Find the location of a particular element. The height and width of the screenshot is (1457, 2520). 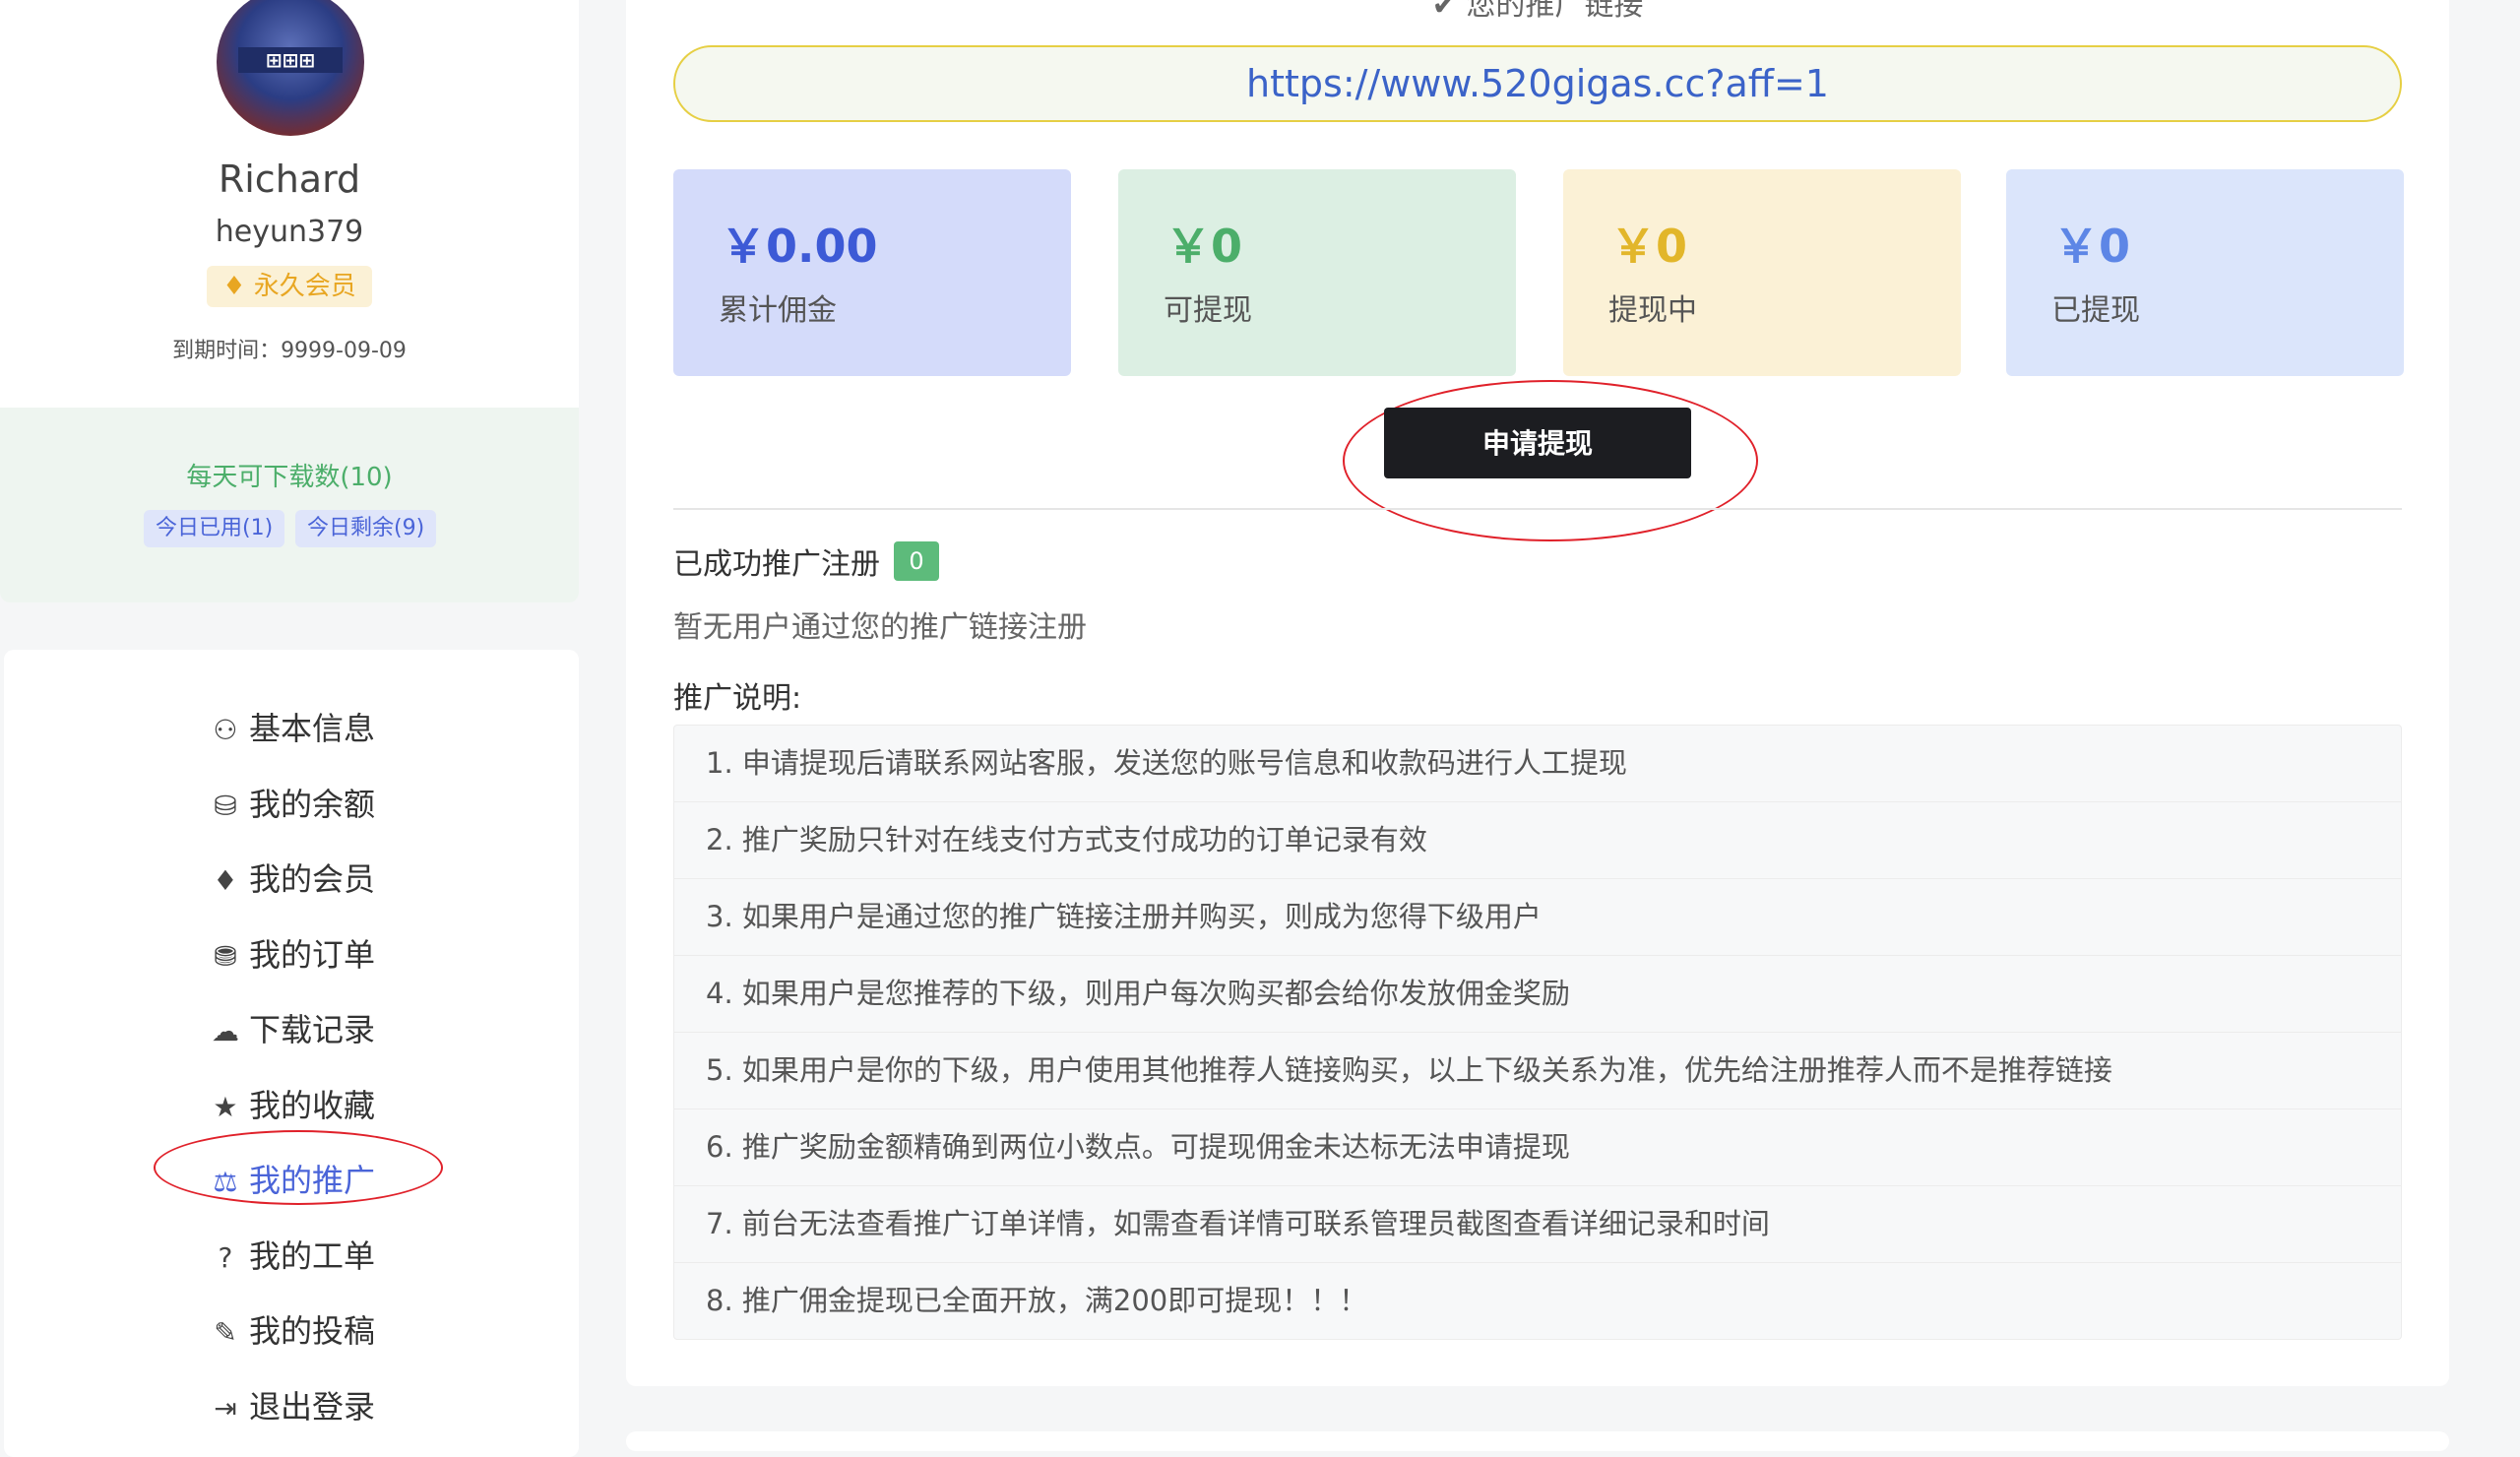

menu-item: ⛃ 我的订单 is located at coordinates (291, 954).